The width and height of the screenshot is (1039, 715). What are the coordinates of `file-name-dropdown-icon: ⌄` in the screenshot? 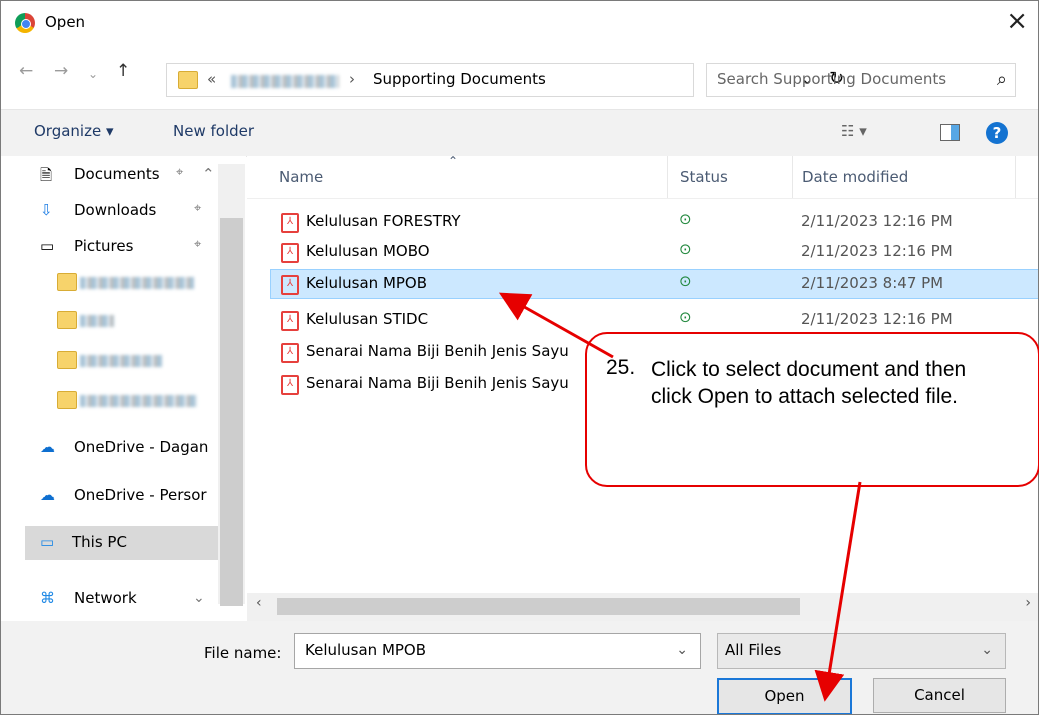 It's located at (682, 650).